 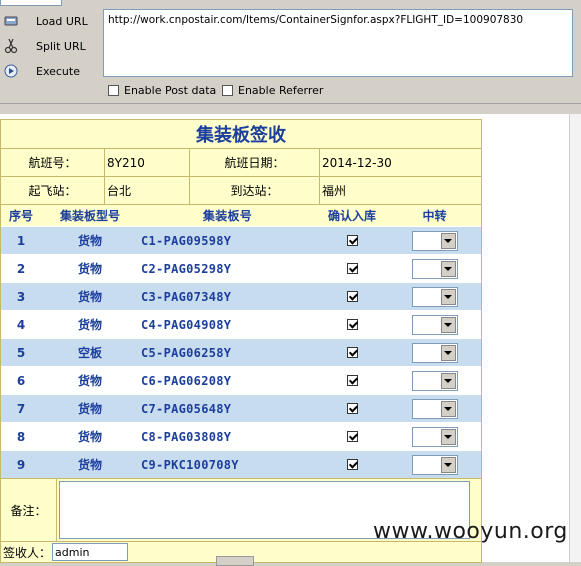 What do you see at coordinates (290, 103) in the screenshot?
I see `toolbar-divider` at bounding box center [290, 103].